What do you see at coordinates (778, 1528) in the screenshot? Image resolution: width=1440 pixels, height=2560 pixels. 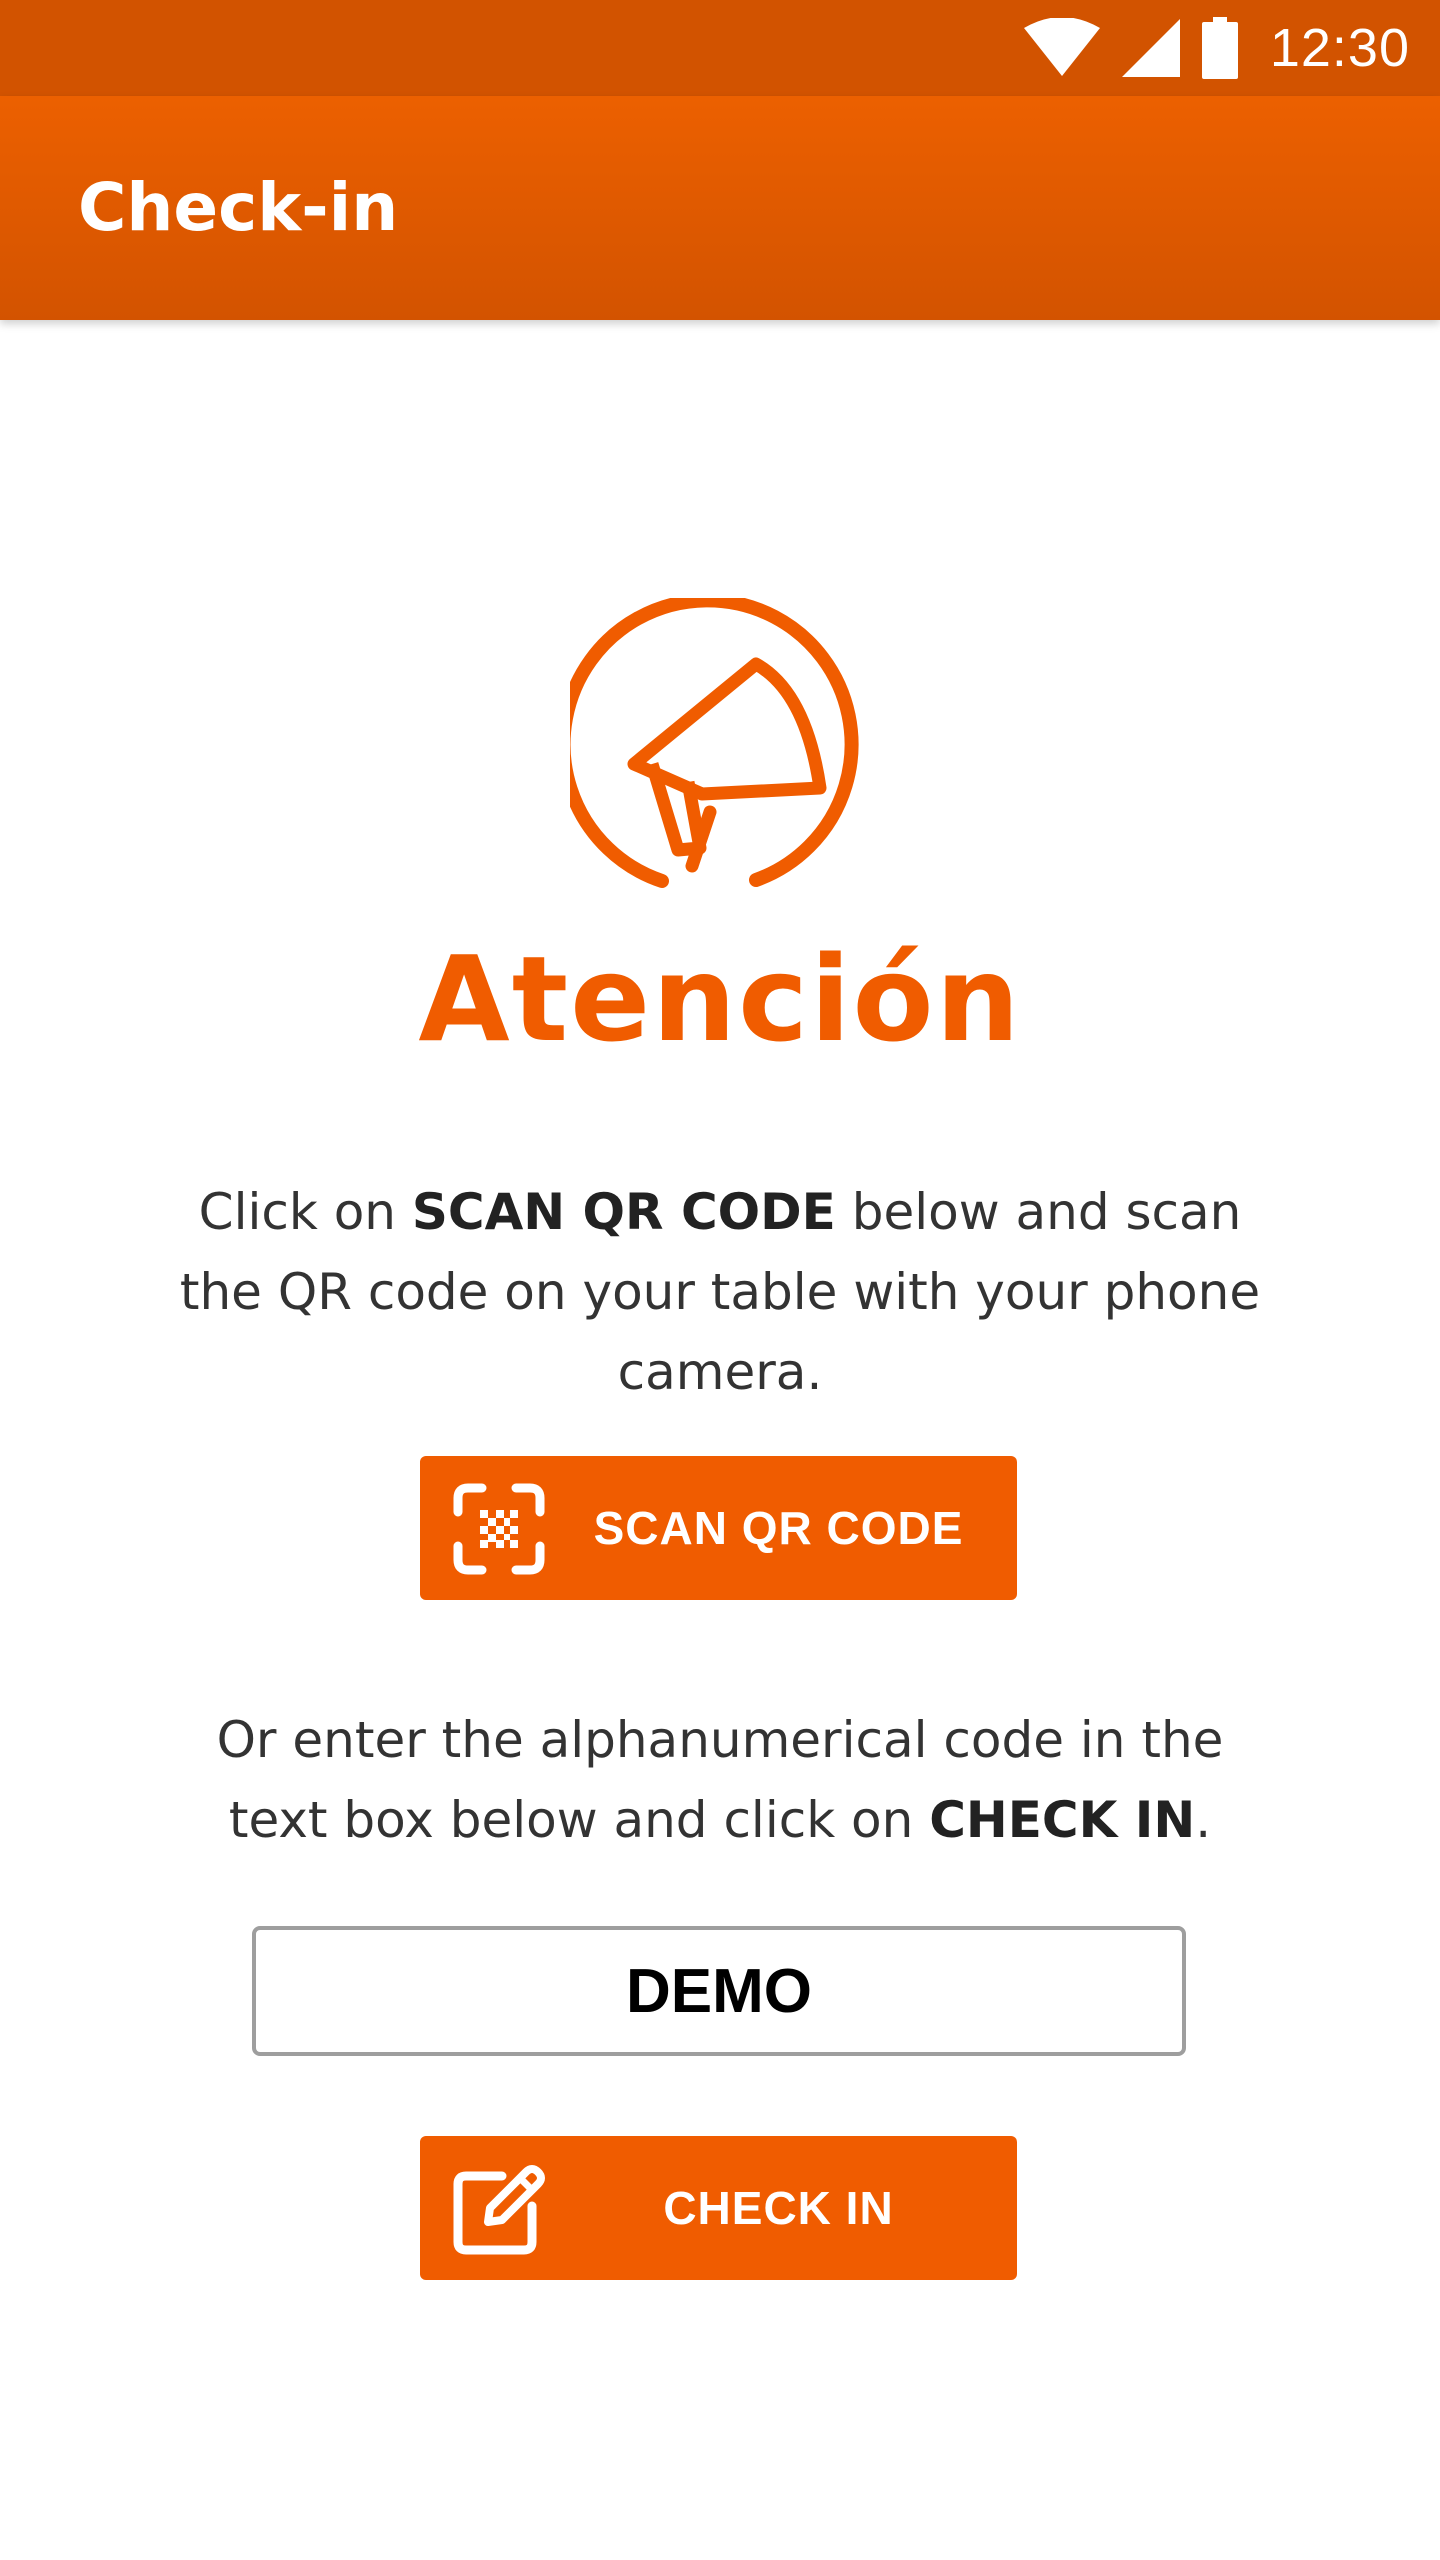 I see `scan-qr-code-label: SCAN QR CODE` at bounding box center [778, 1528].